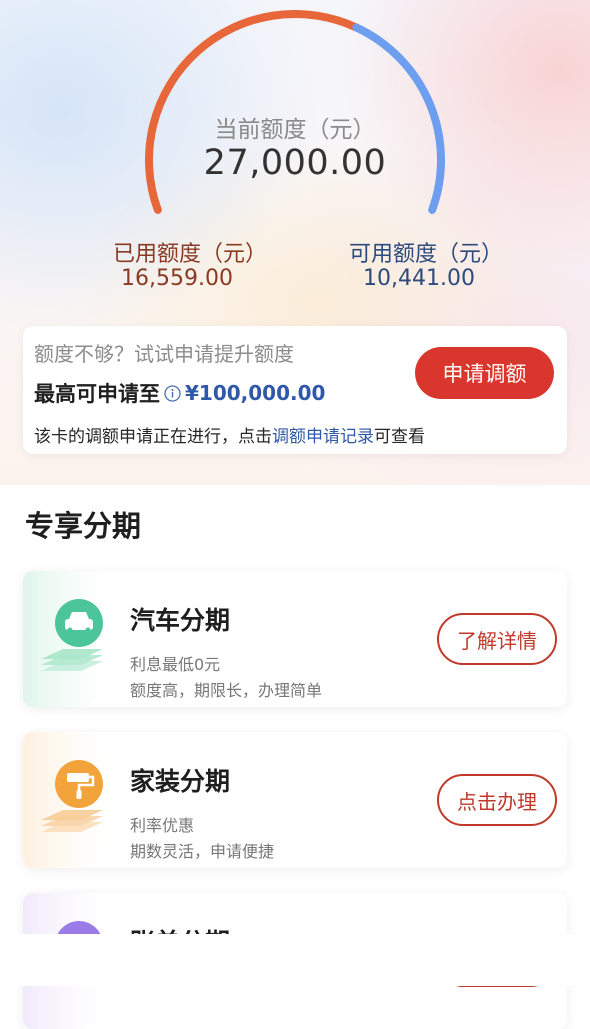 Image resolution: width=590 pixels, height=1029 pixels. I want to click on current-limit-label: 当前额度（元）, so click(295, 130).